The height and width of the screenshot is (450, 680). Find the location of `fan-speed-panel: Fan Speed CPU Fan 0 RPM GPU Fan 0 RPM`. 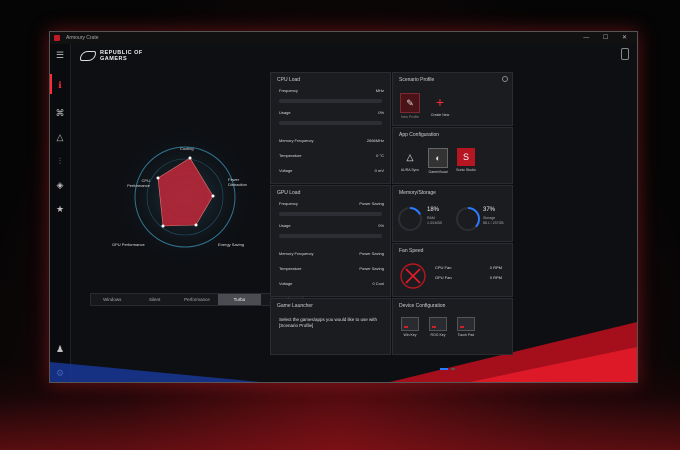

fan-speed-panel: Fan Speed CPU Fan 0 RPM GPU Fan 0 RPM is located at coordinates (452, 270).